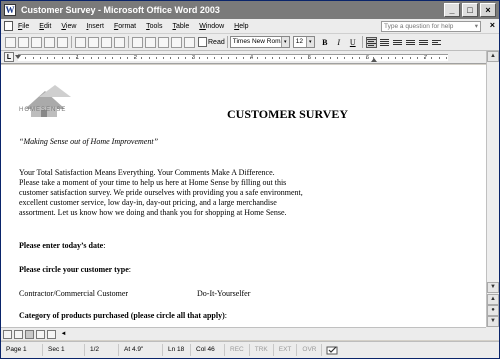 The image size is (500, 359). Describe the element at coordinates (423, 42) in the screenshot. I see `bullets-icon` at that location.